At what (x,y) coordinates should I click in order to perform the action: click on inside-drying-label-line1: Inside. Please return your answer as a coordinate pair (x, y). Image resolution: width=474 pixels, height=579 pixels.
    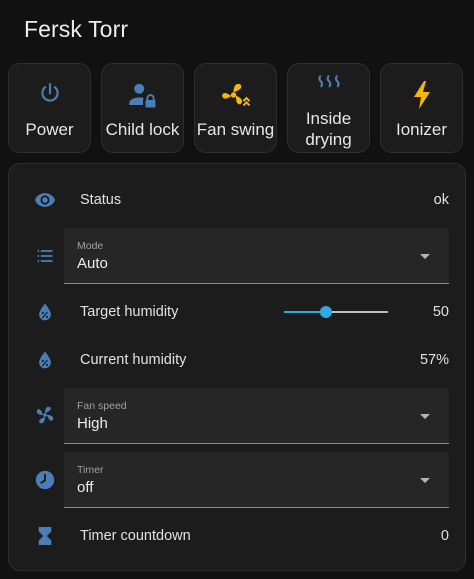
    Looking at the image, I should click on (328, 118).